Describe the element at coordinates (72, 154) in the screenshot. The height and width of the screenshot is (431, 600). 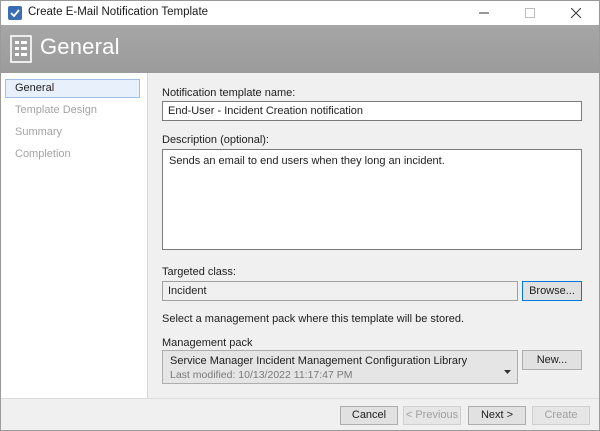
I see `nav-item-completion: Completion` at that location.